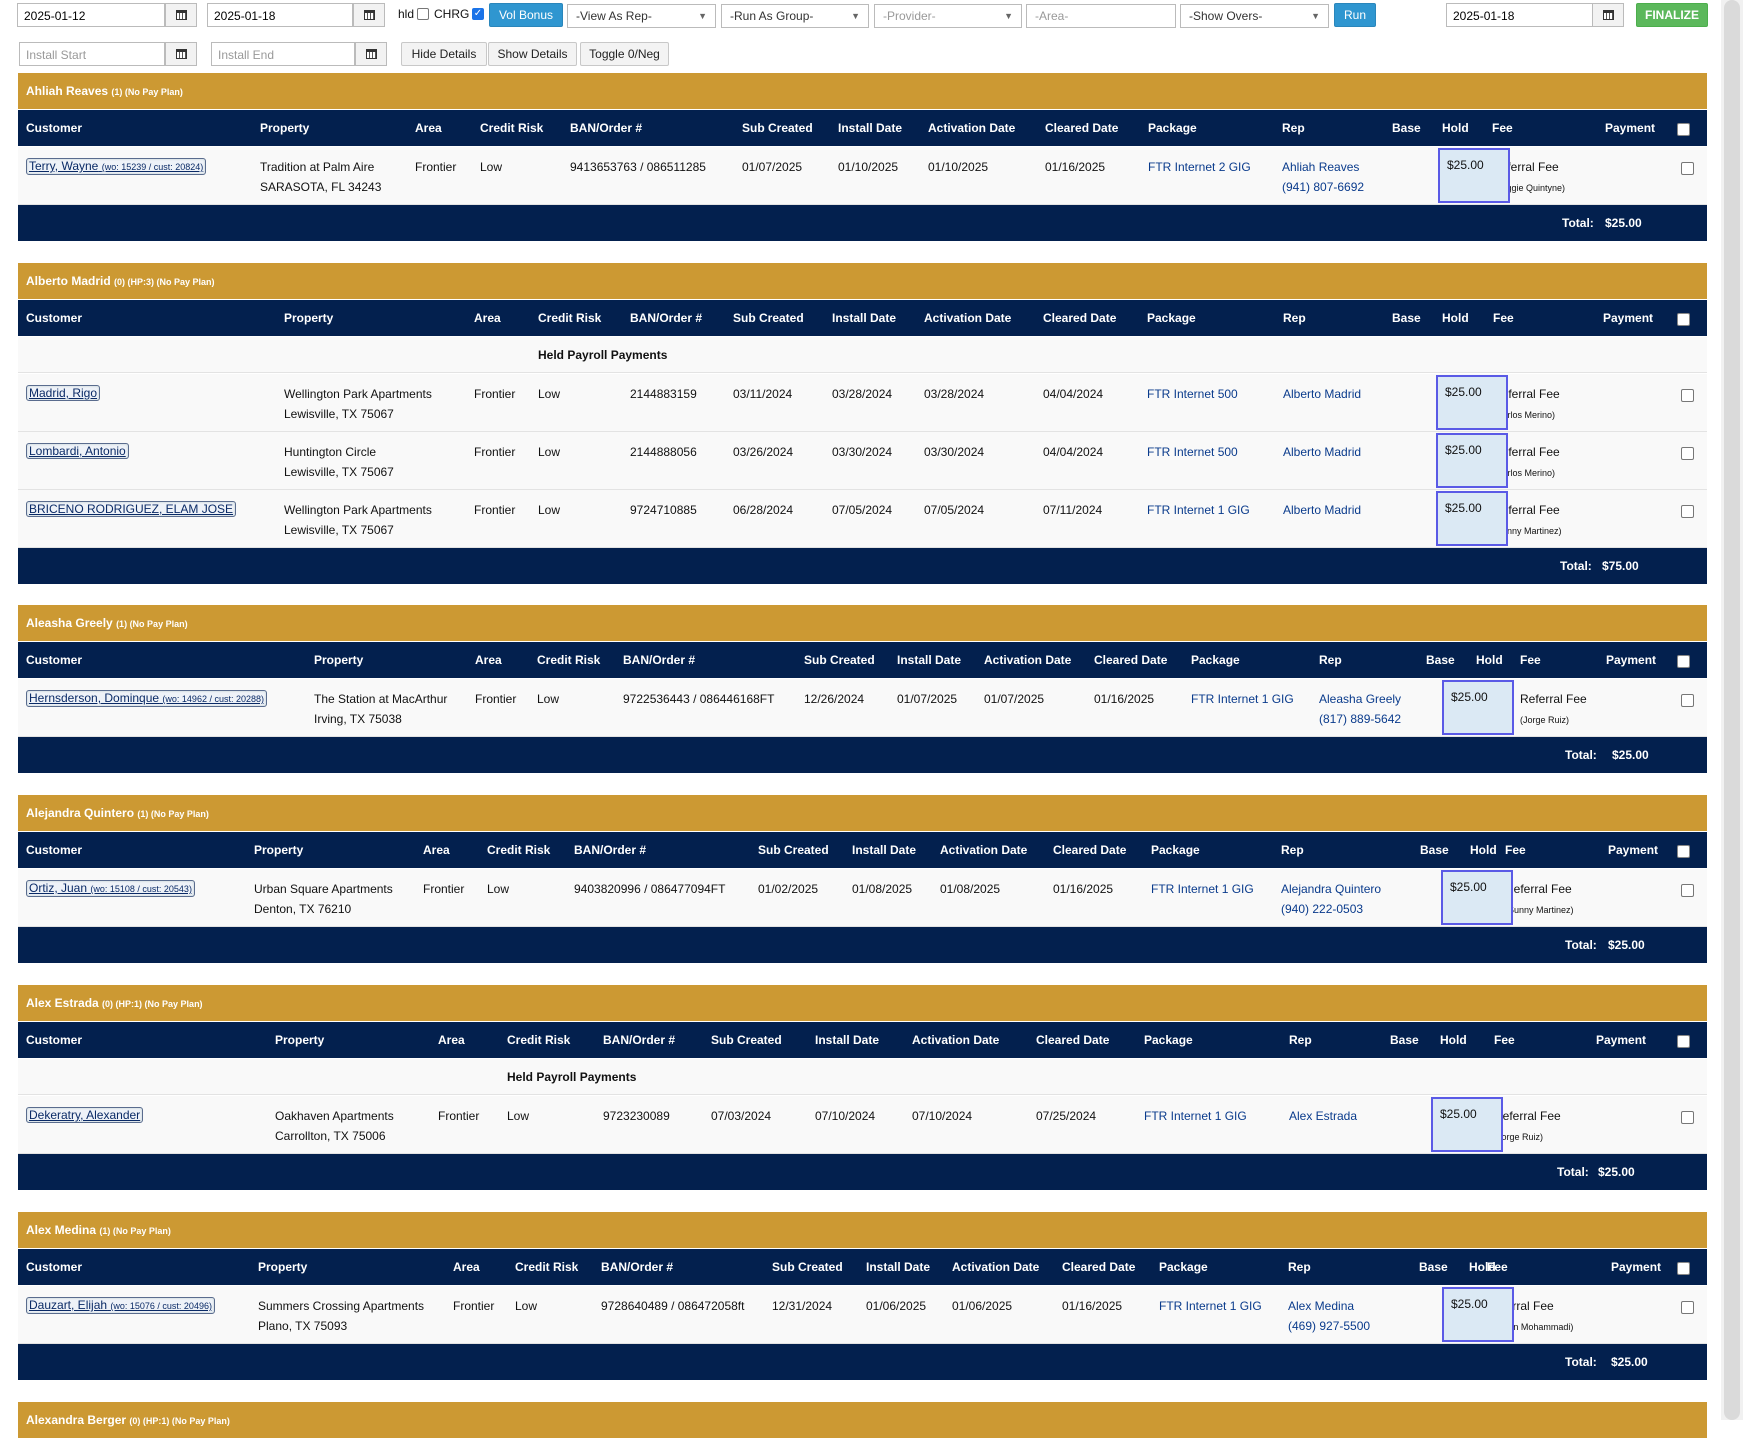 The width and height of the screenshot is (1743, 1439). I want to click on customer-link: BRICENO RODRIGUEZ, ELAM JOSE, so click(131, 509).